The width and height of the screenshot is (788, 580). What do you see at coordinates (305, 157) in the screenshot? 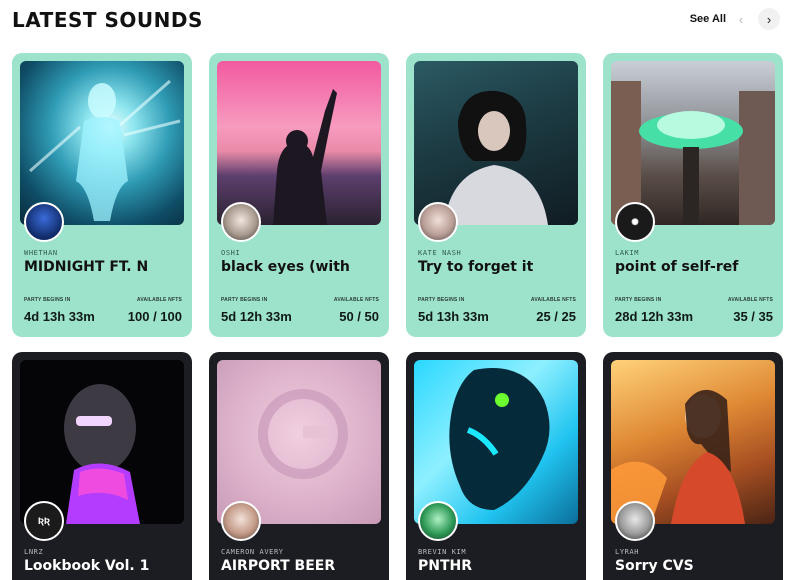
I see `silhouette-shape` at bounding box center [305, 157].